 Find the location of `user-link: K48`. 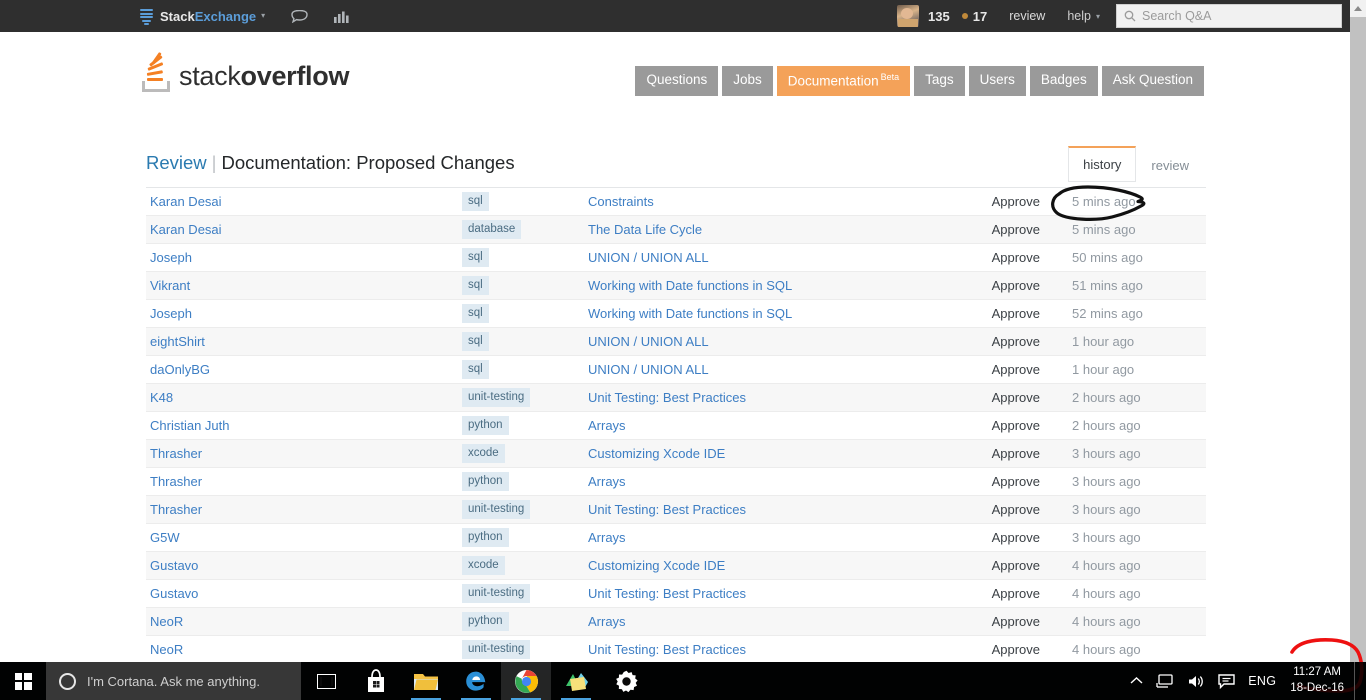

user-link: K48 is located at coordinates (161, 397).